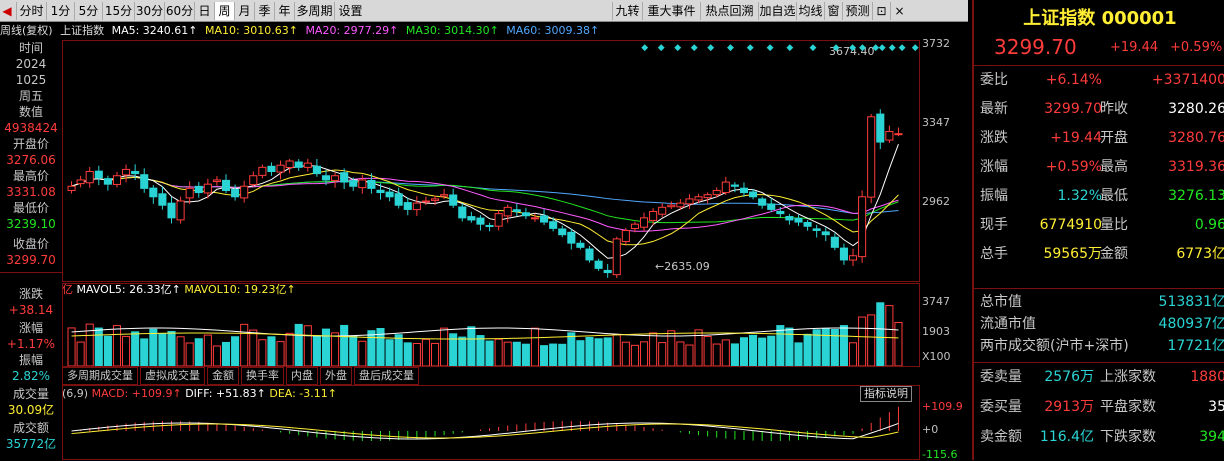 This screenshot has width=1224, height=461. I want to click on quote-label: 最新, so click(994, 109).